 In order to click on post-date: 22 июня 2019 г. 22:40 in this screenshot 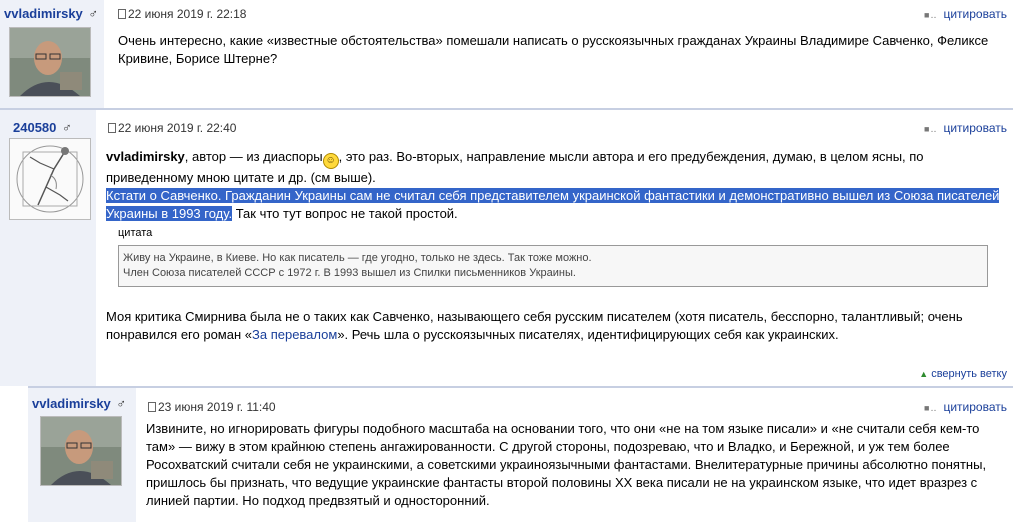, I will do `click(177, 128)`.